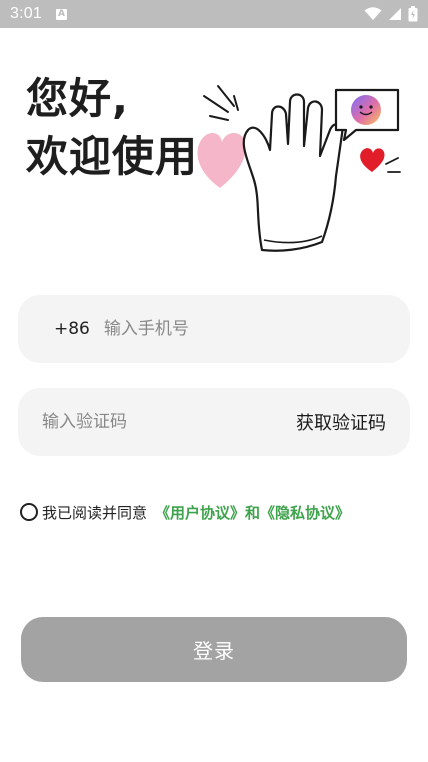  What do you see at coordinates (95, 512) in the screenshot?
I see `agreement-text: 我已阅读并同意` at bounding box center [95, 512].